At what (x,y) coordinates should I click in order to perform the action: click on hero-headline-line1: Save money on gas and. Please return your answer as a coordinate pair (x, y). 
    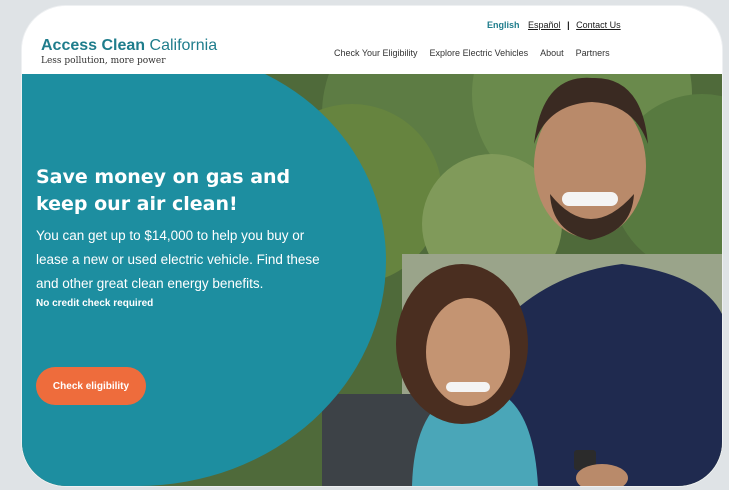
    Looking at the image, I should click on (163, 177).